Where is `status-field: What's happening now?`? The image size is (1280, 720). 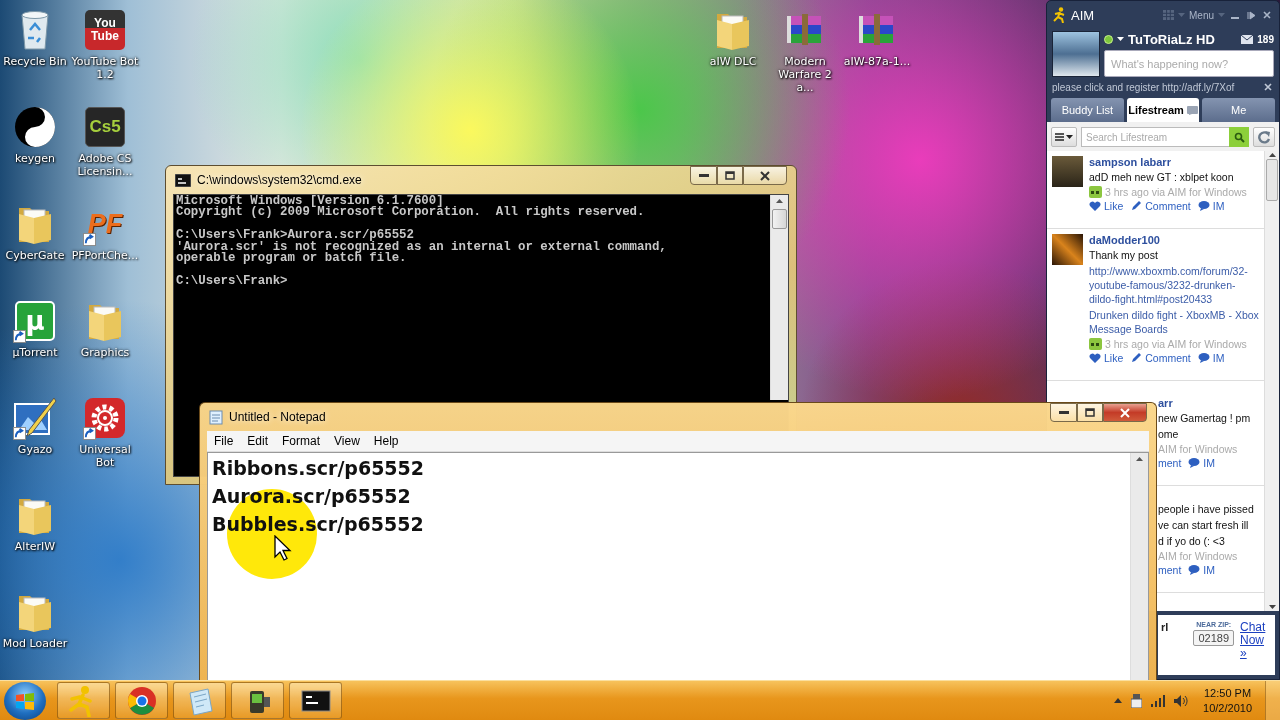
status-field: What's happening now? is located at coordinates (1189, 63).